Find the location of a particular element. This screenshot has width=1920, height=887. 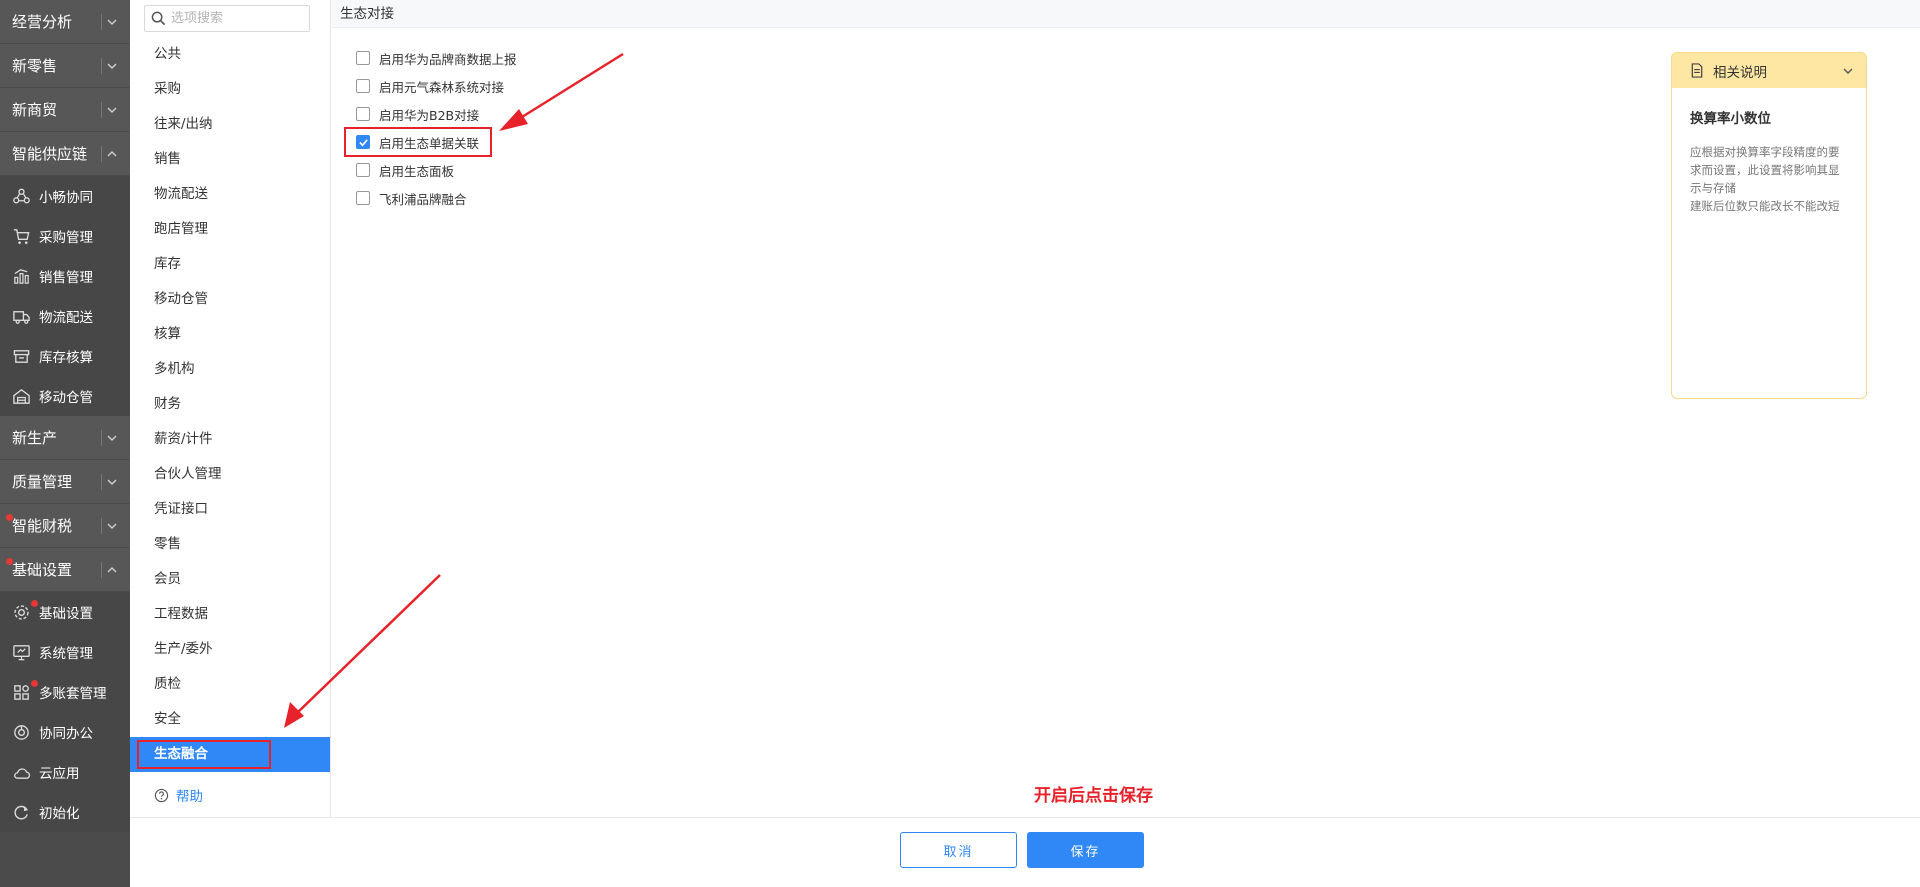

question-circle-icon is located at coordinates (161, 795).